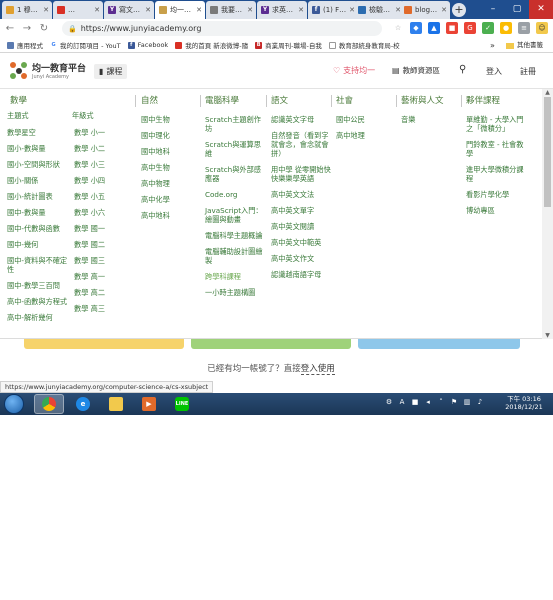 The height and width of the screenshot is (600, 553). I want to click on register-link: 註冊, so click(528, 71).